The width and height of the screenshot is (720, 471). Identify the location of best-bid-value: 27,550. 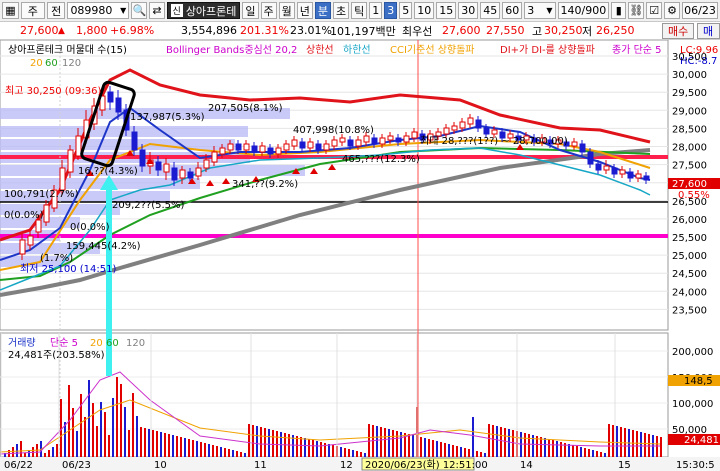
(505, 30).